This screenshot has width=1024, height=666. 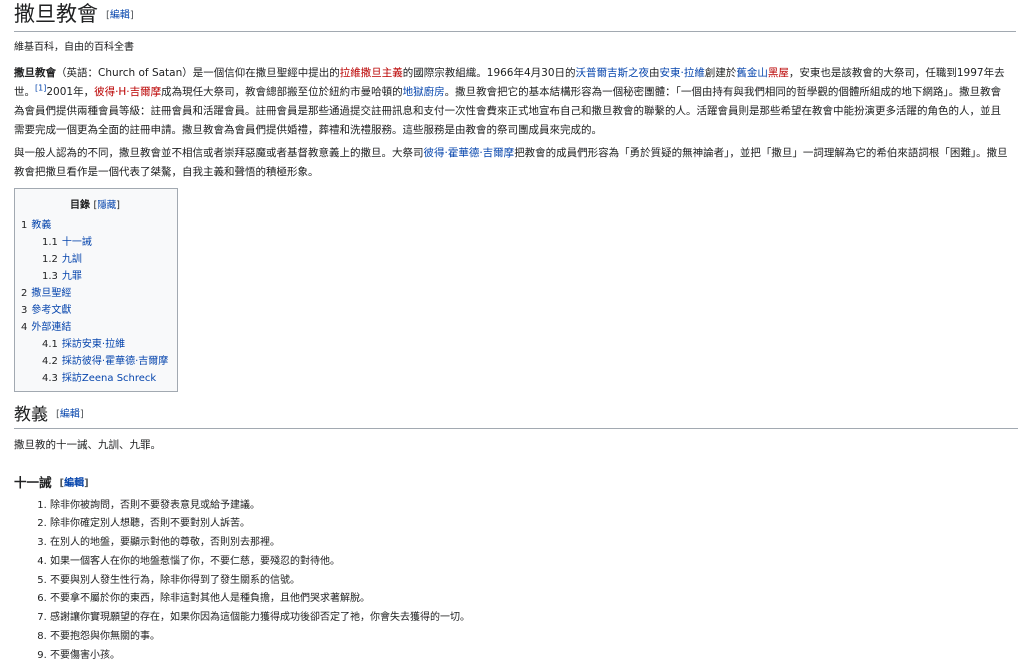 I want to click on toc-title: 目錄 [隱藏], so click(x=95, y=203).